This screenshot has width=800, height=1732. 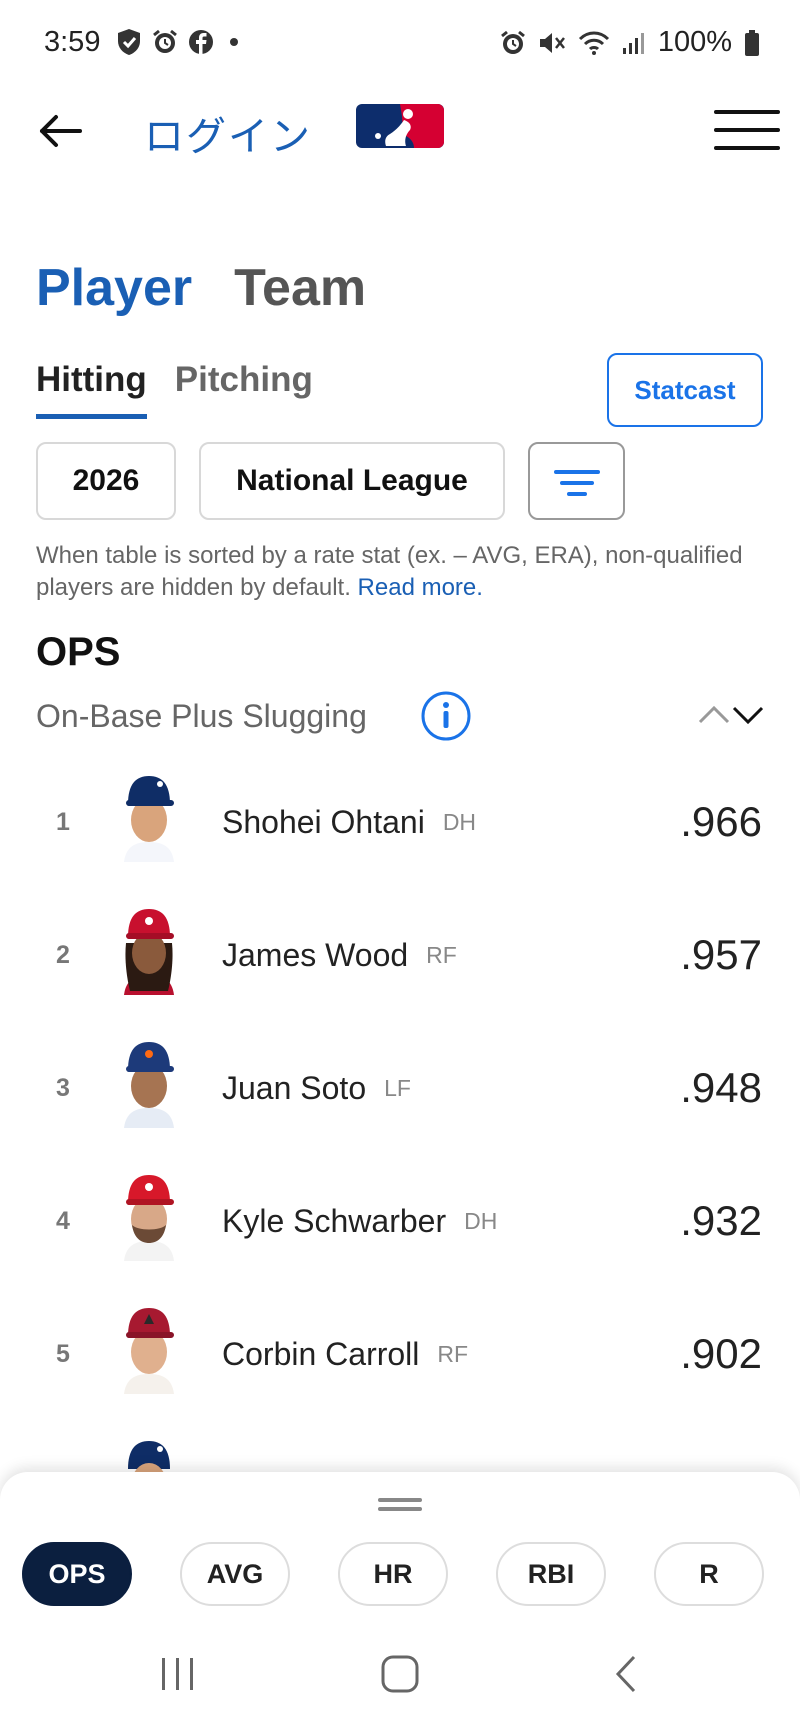 What do you see at coordinates (201, 42) in the screenshot?
I see `facebook-icon` at bounding box center [201, 42].